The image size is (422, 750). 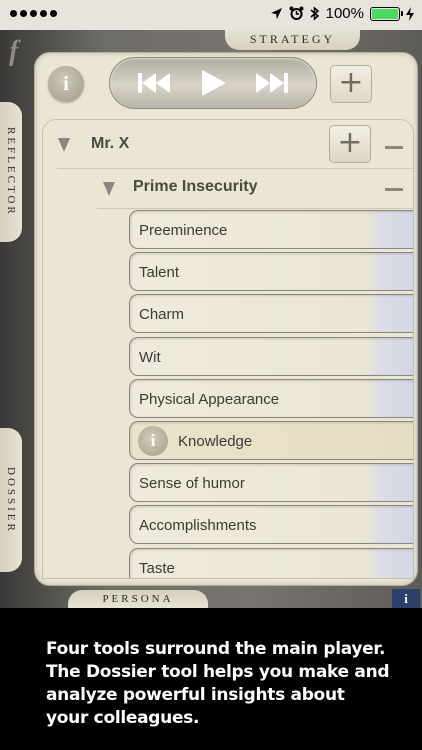 I want to click on add-category-button: +, so click(x=350, y=144).